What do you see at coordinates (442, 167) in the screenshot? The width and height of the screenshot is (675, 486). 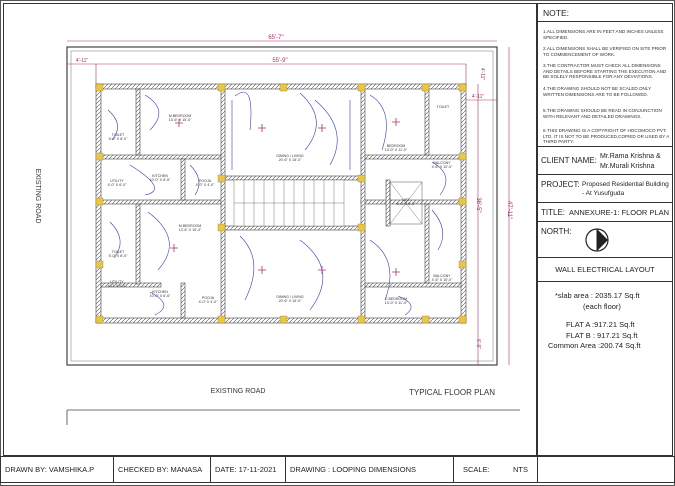 I see `room-balcony-1-size: 4'-6" X 10'-0"` at bounding box center [442, 167].